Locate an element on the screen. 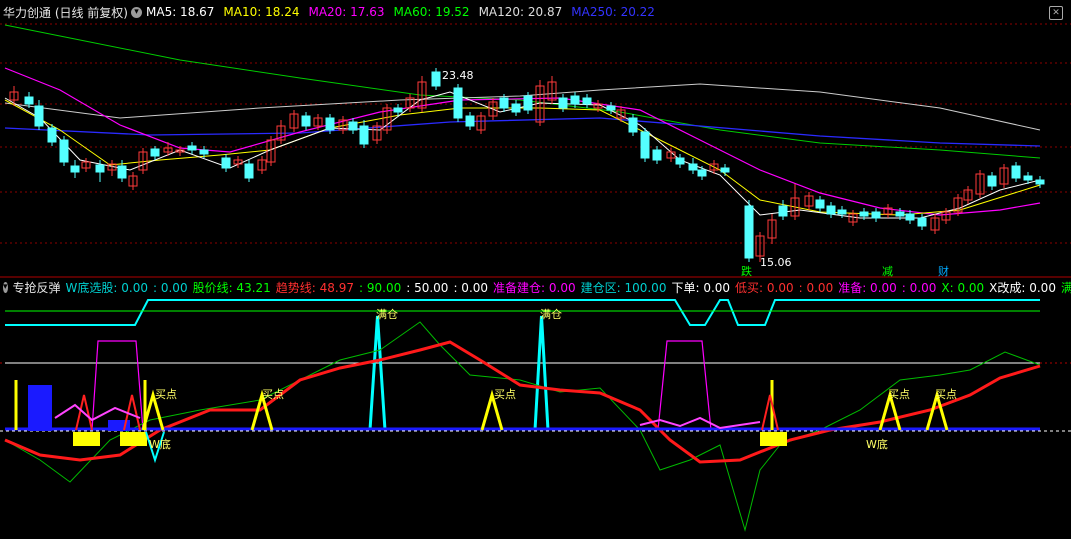  ma250-line is located at coordinates (522, 132).